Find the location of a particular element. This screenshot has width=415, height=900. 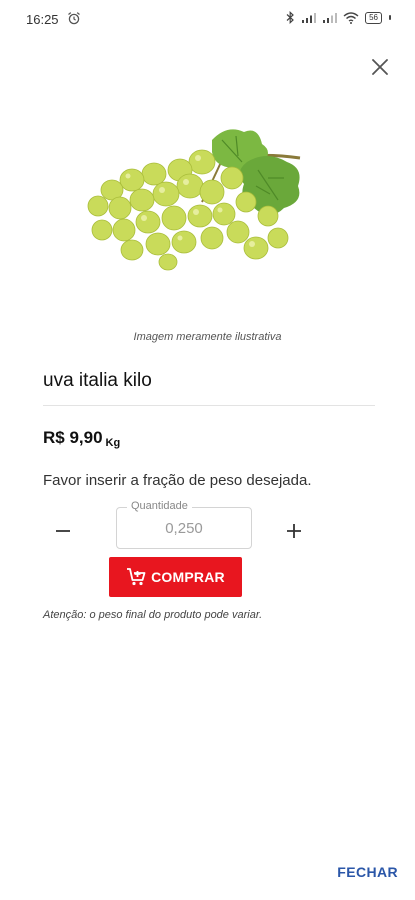

product-name: uva italia kilo is located at coordinates (97, 380).